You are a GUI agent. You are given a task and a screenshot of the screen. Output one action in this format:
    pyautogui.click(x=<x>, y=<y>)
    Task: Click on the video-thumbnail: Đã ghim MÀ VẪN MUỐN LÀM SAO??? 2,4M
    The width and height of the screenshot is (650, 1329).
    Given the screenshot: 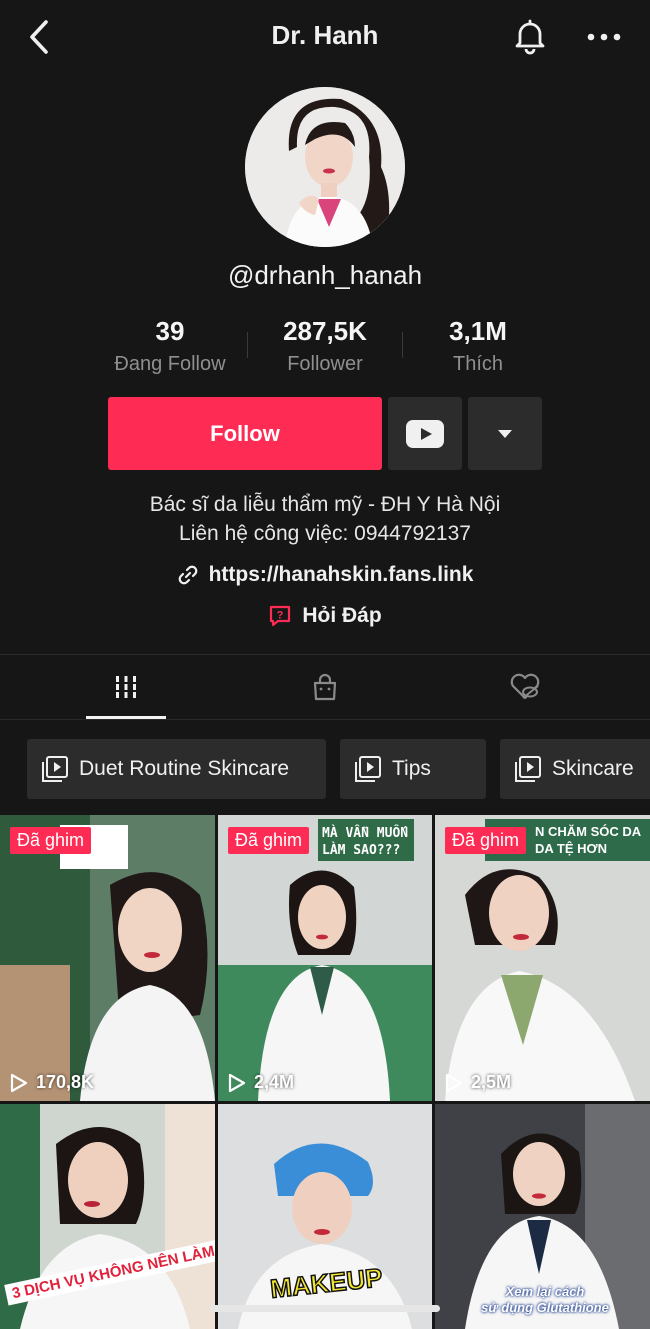 What is the action you would take?
    pyautogui.click(x=325, y=958)
    